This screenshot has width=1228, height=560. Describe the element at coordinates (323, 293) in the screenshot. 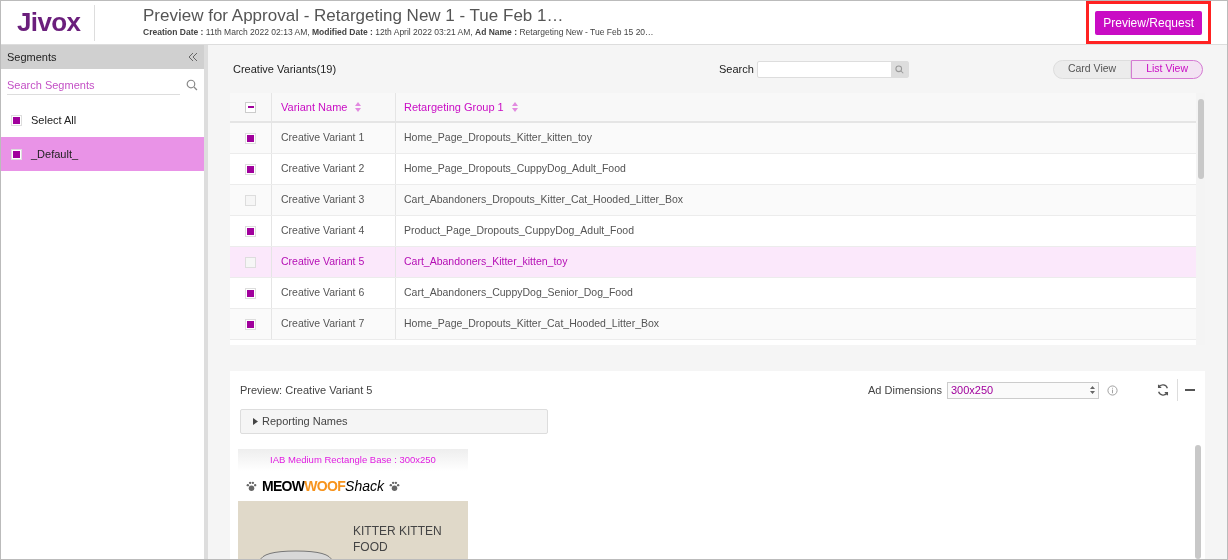

I see `table-cell: Creative Variant 6` at that location.